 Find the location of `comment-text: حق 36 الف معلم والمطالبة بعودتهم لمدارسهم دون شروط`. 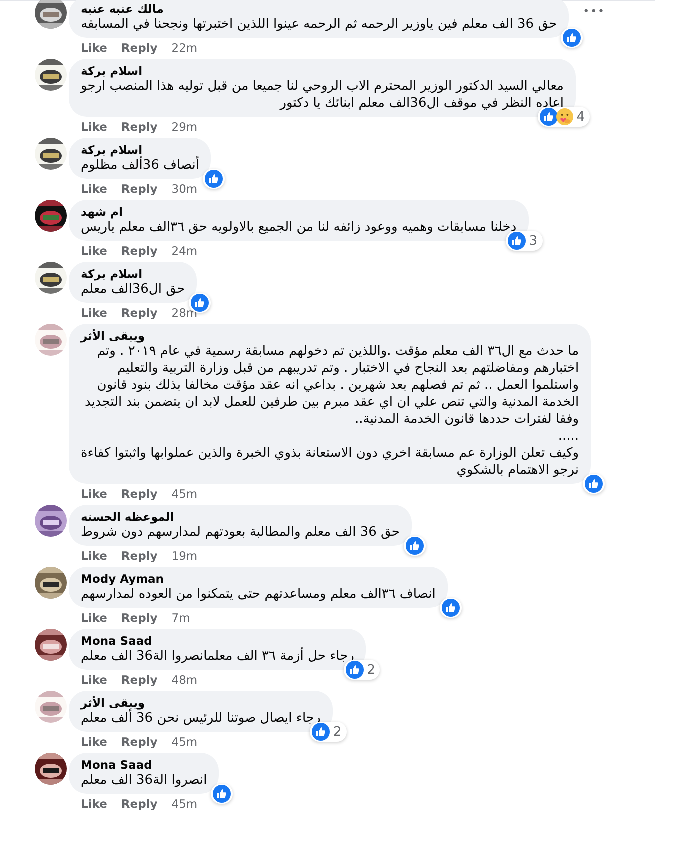

comment-text: حق 36 الف معلم والمطالبة بعودتهم لمدارسهم دون شروط is located at coordinates (240, 532).